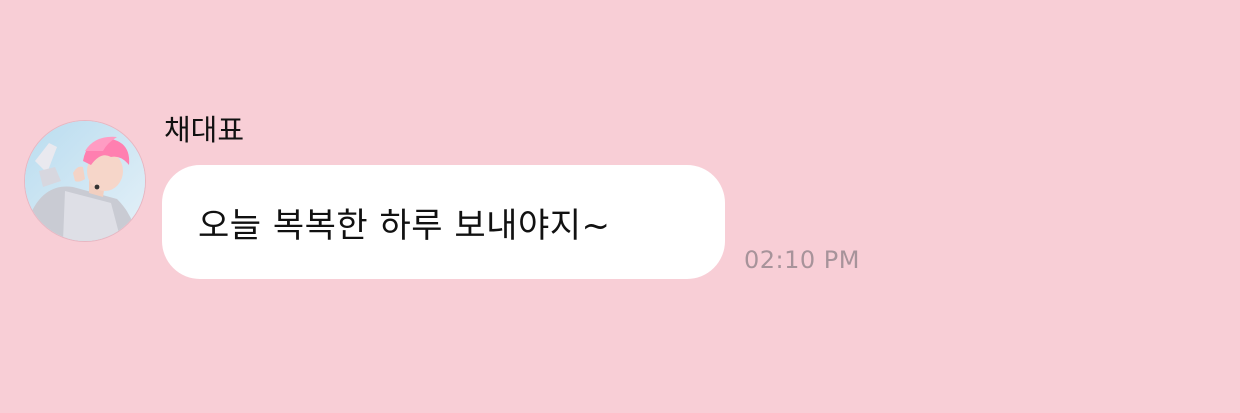 The height and width of the screenshot is (413, 1240). I want to click on sender-name: 채대표, so click(204, 130).